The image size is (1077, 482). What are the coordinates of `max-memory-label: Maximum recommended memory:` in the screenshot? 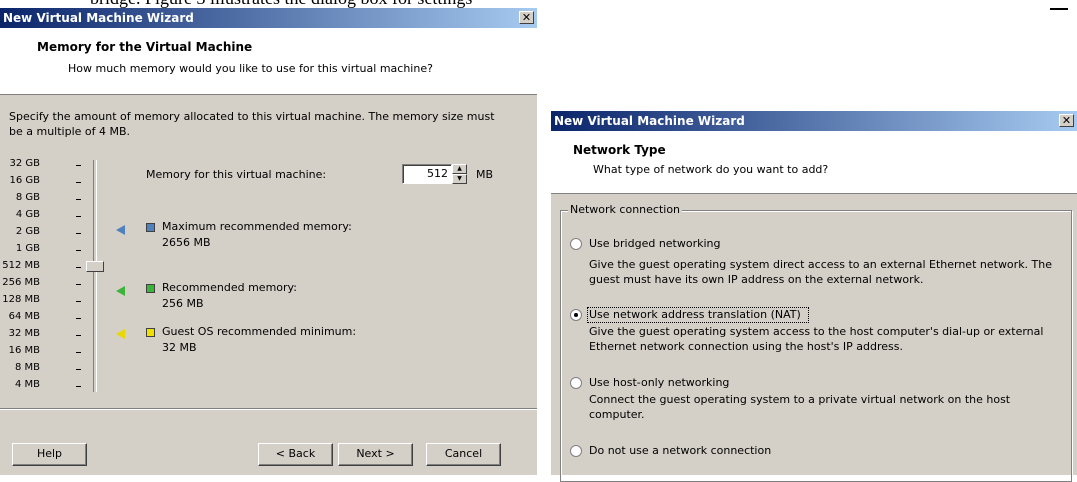 It's located at (257, 226).